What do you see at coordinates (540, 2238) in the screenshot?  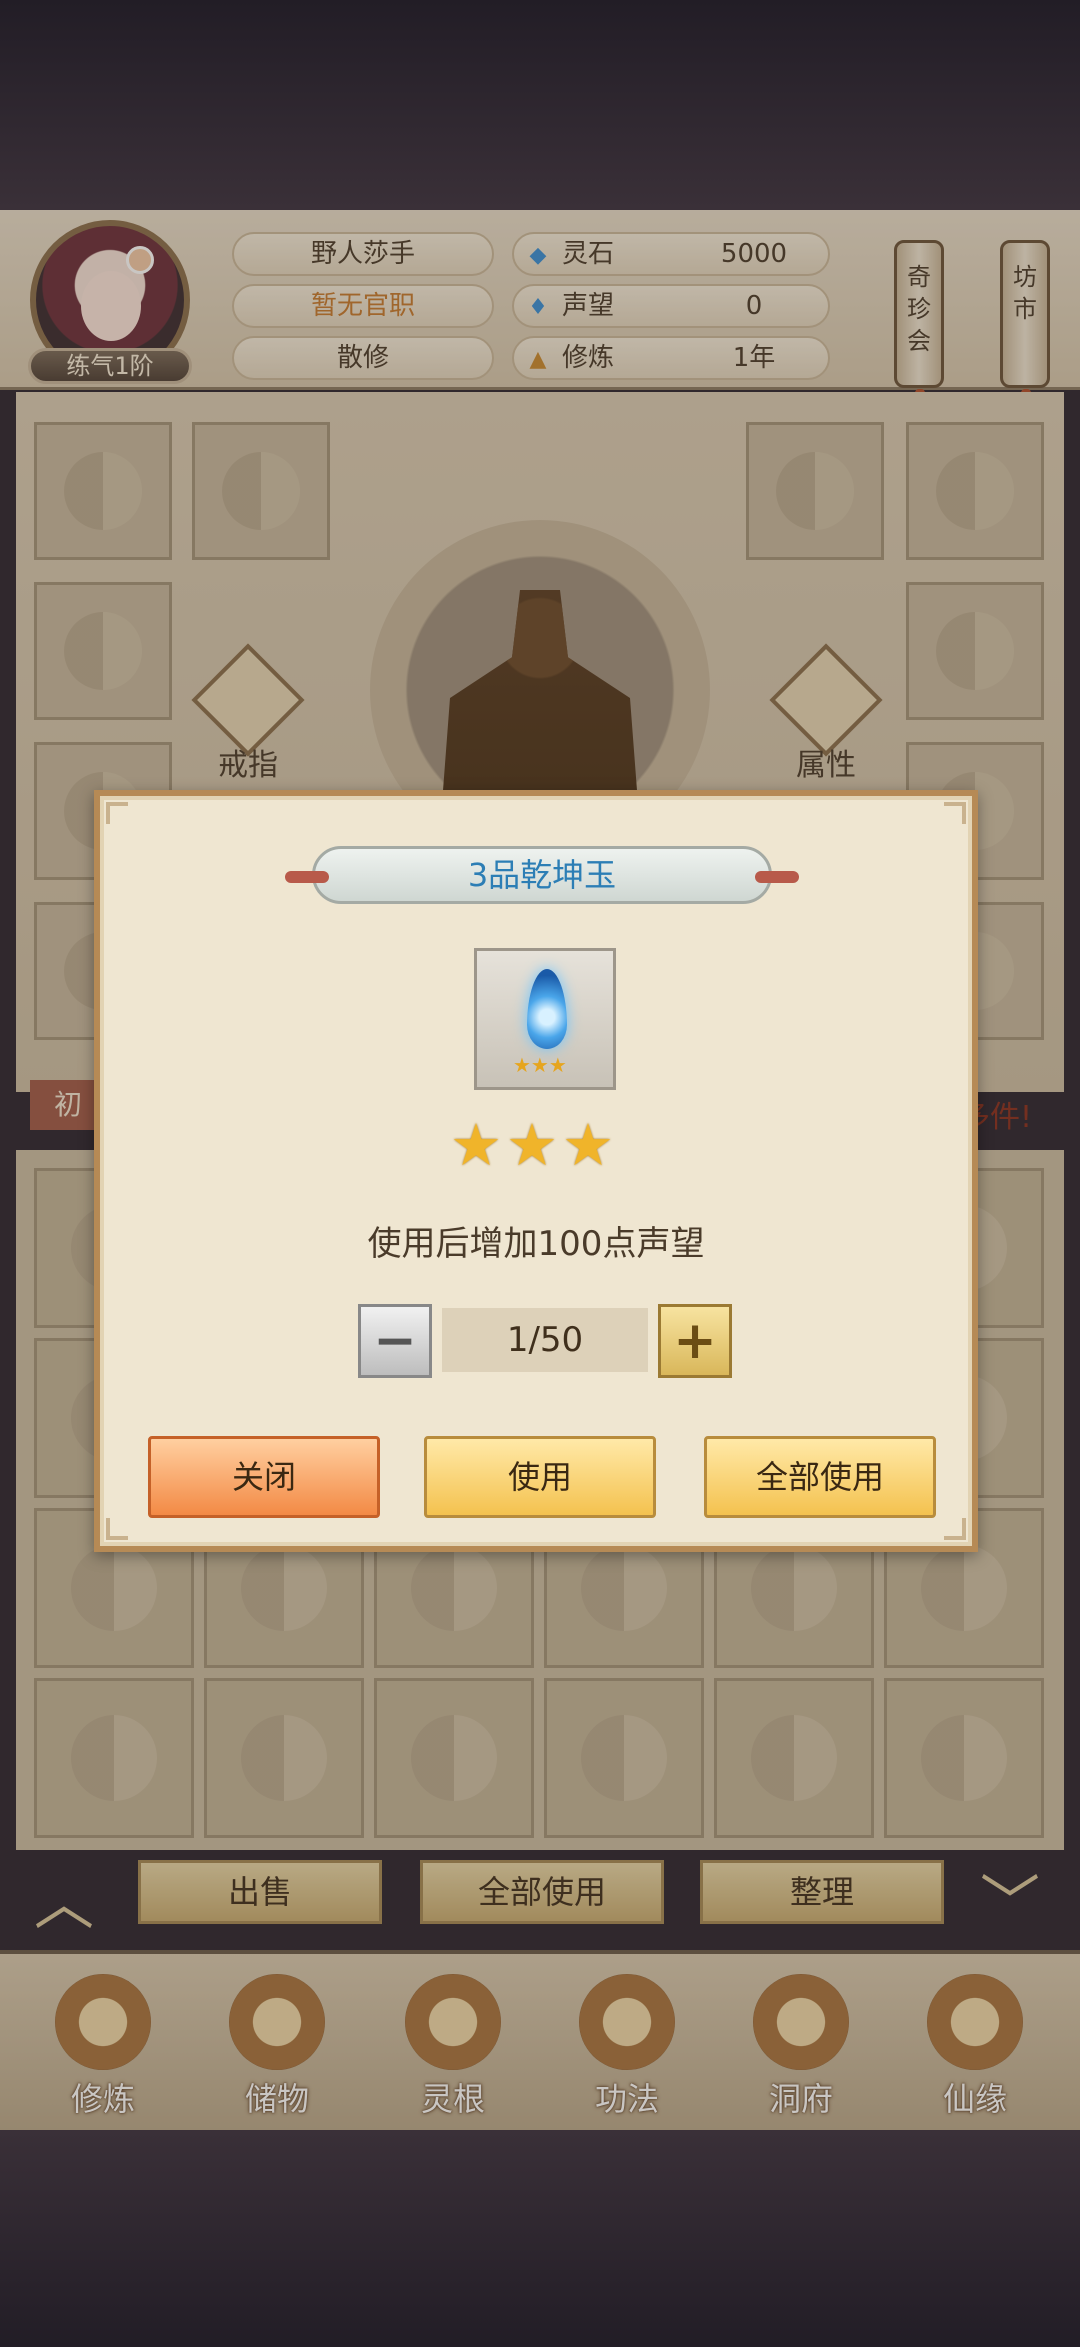 I see `bottom-background` at bounding box center [540, 2238].